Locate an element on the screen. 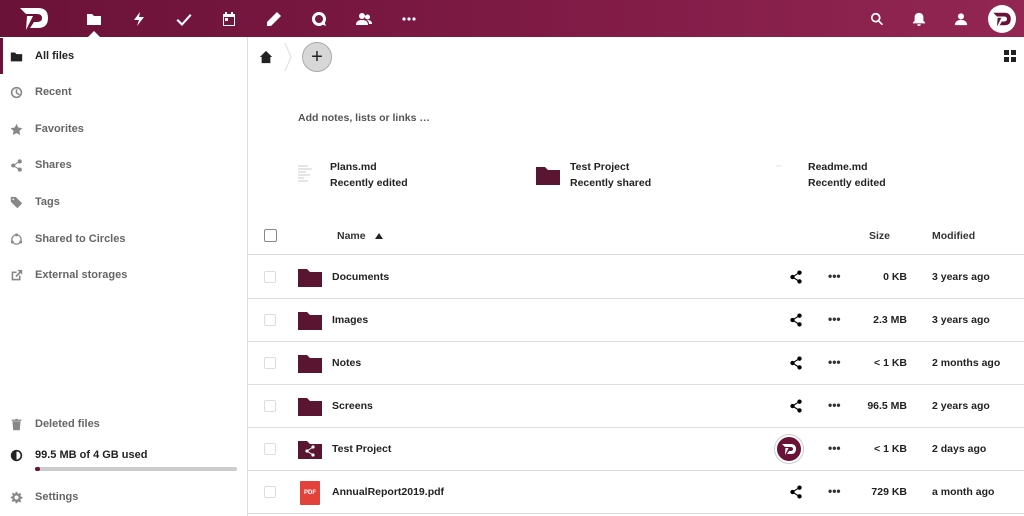  file-modified: 2 days ago is located at coordinates (959, 449).